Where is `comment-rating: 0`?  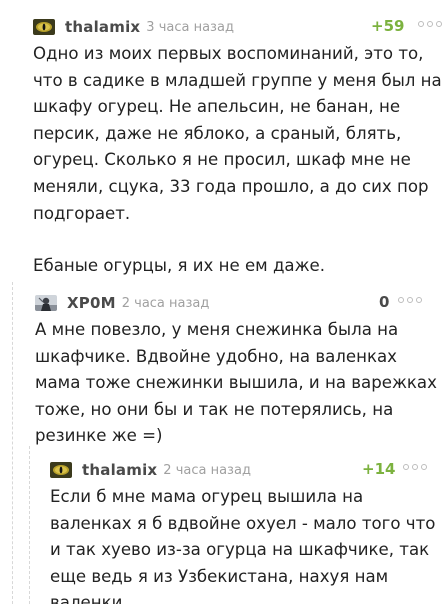
comment-rating: 0 is located at coordinates (384, 302).